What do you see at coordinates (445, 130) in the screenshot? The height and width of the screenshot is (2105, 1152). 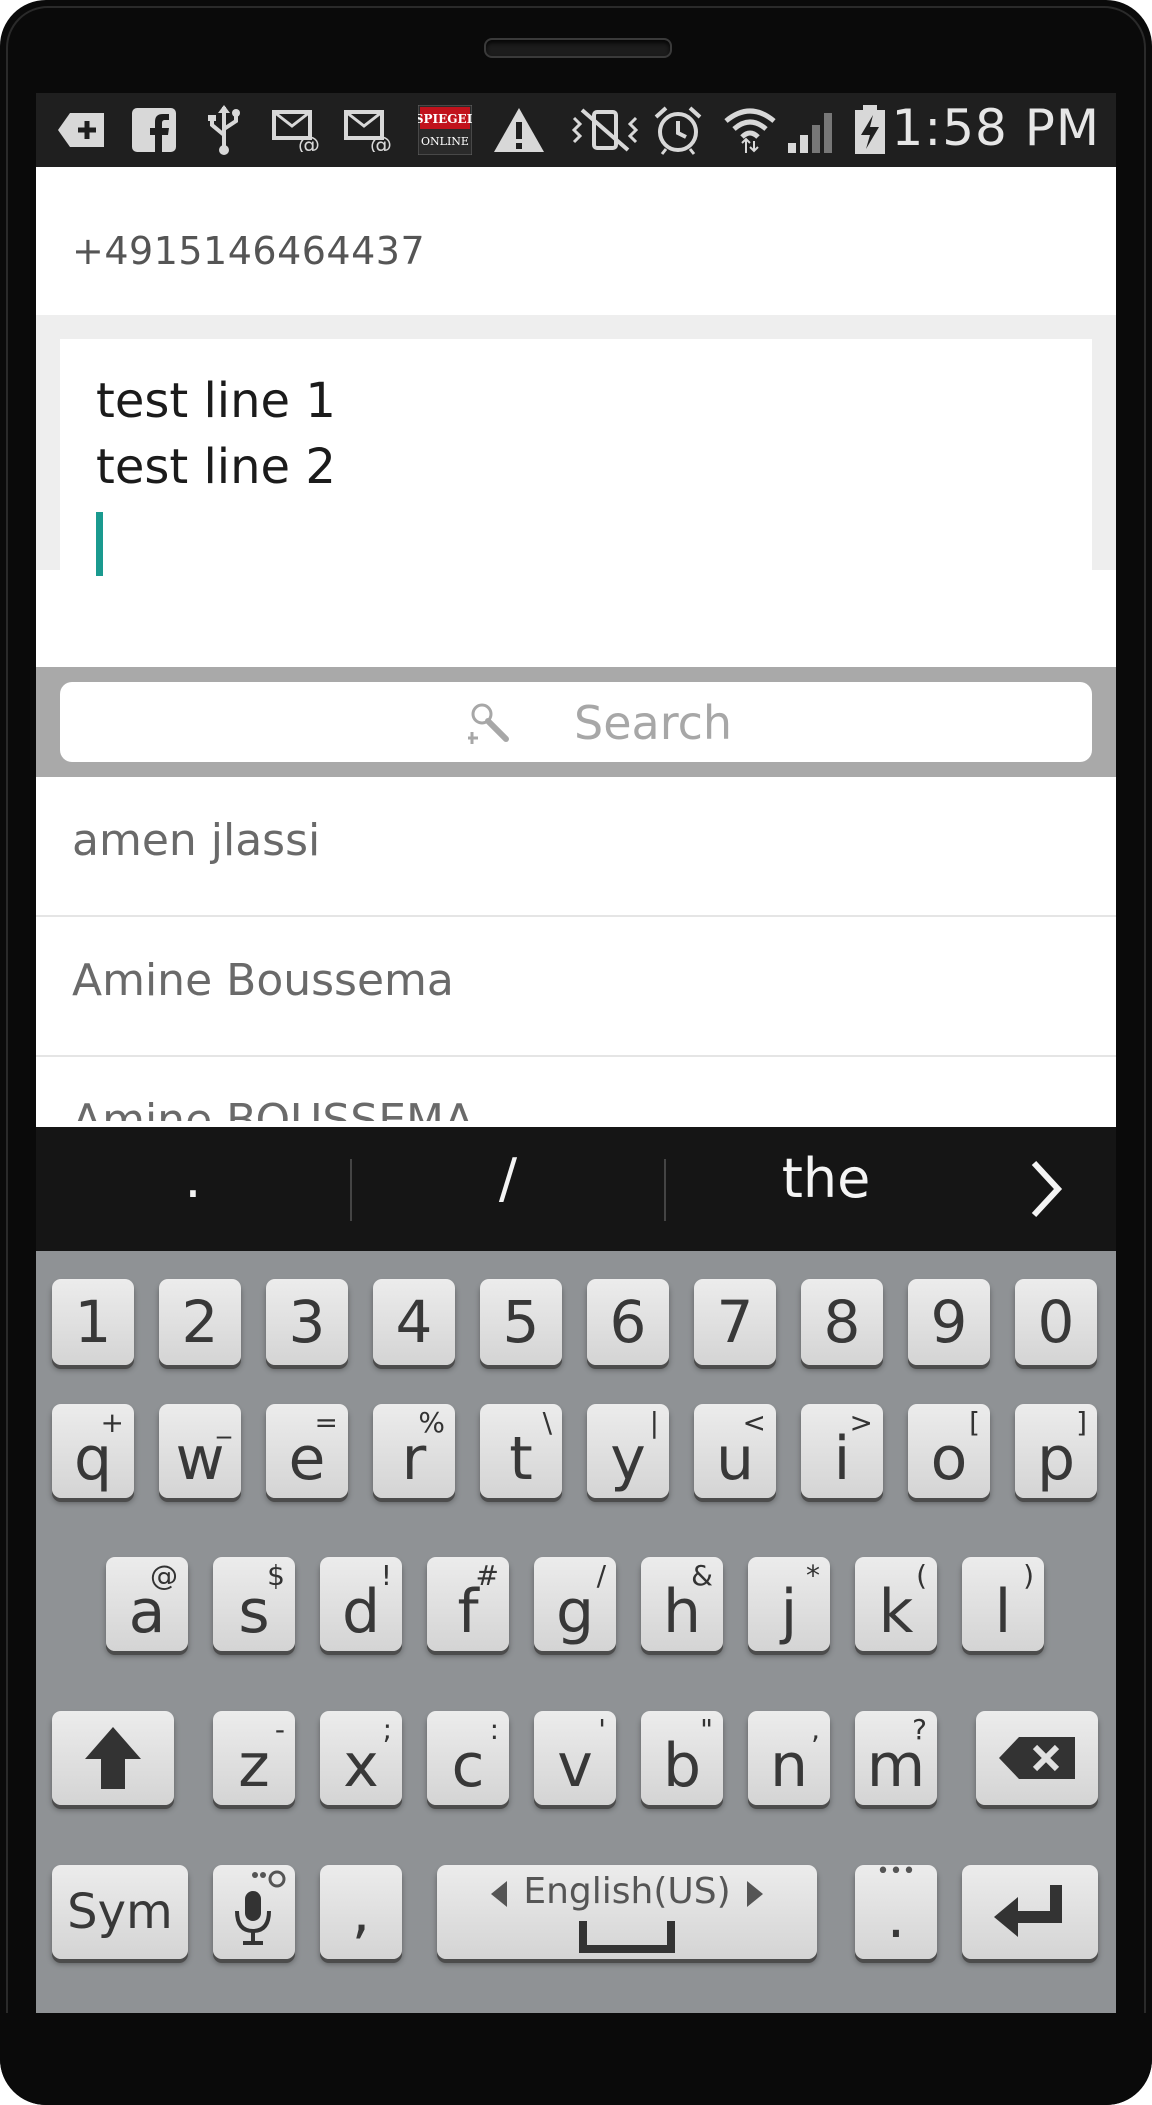 I see `spiegel-online-icon: SPIEGEL ONLINE` at bounding box center [445, 130].